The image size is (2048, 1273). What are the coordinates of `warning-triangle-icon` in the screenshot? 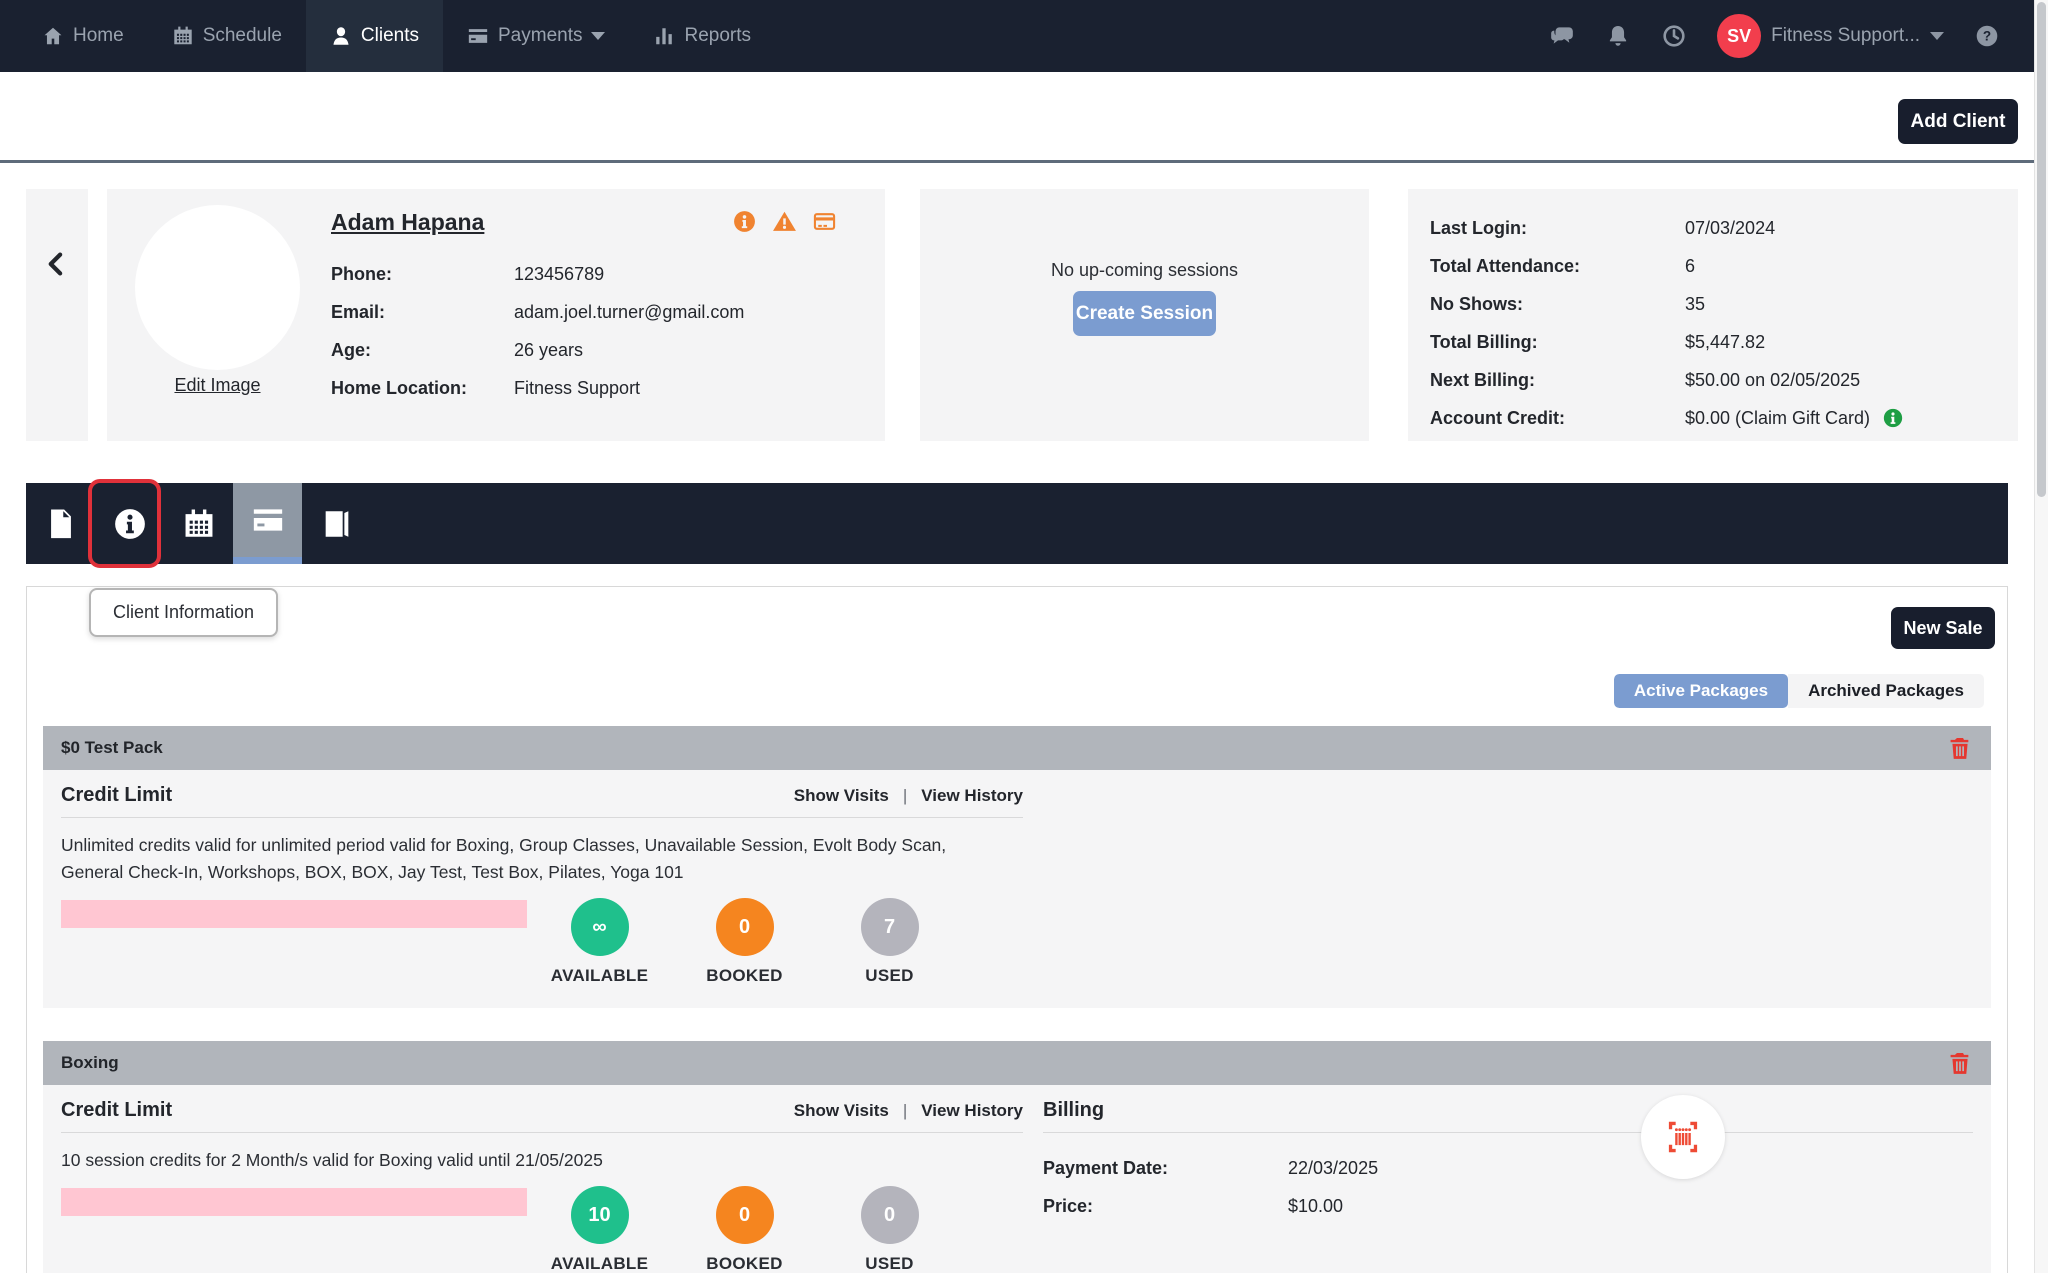 It's located at (784, 221).